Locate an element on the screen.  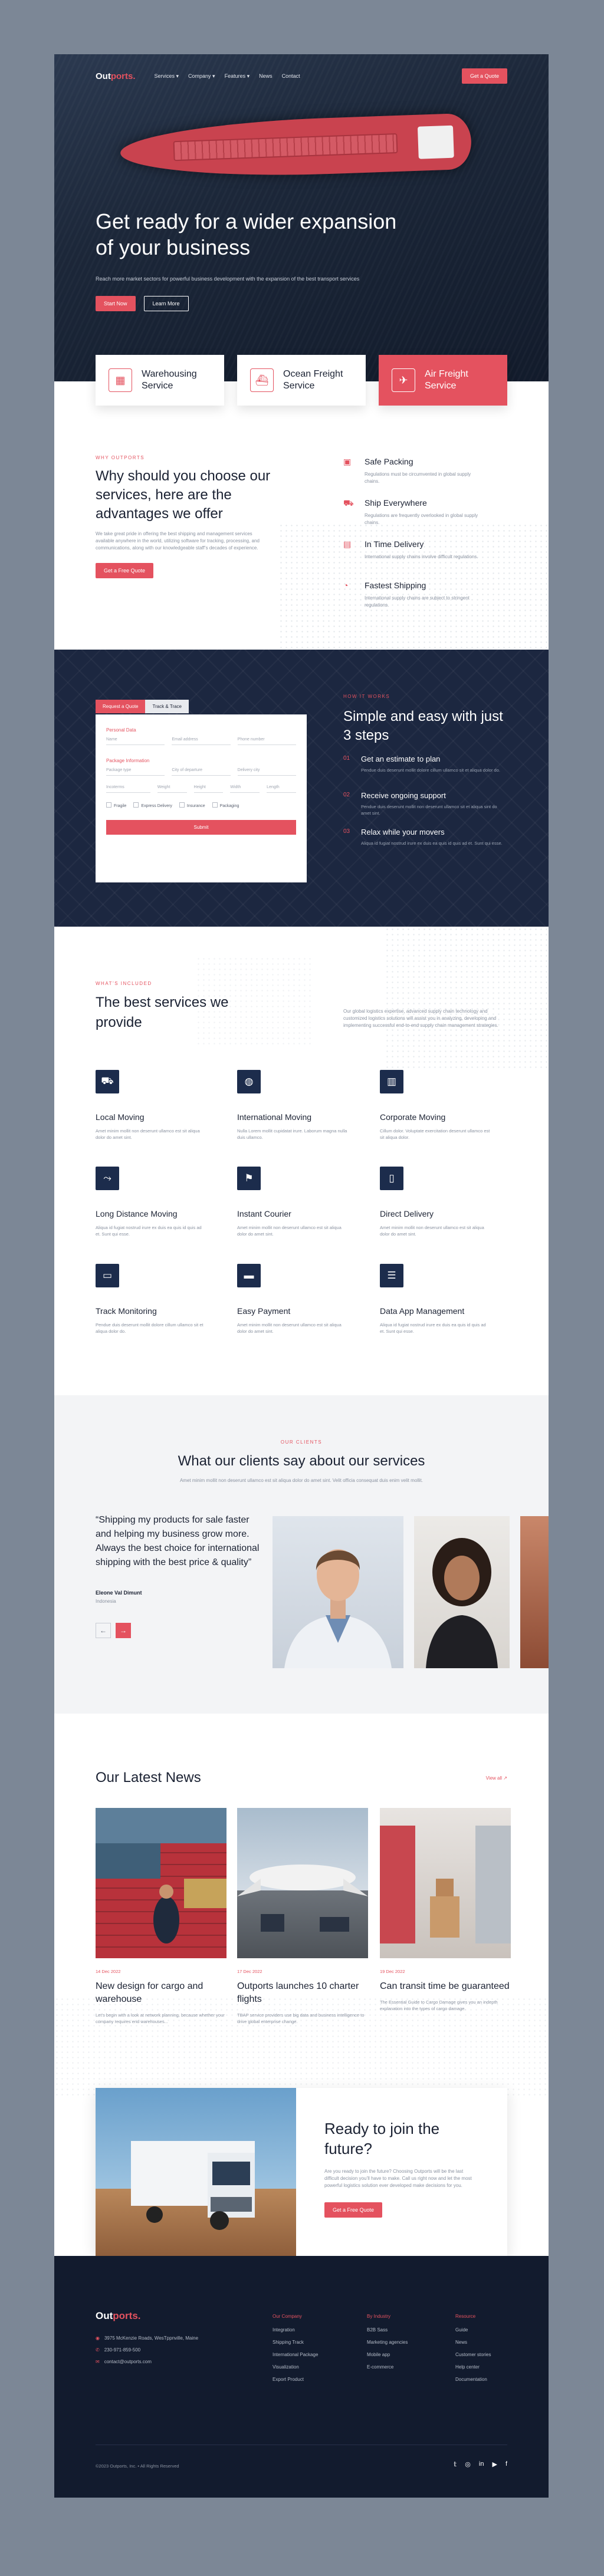
client-photo-woman is located at coordinates (462, 1592).